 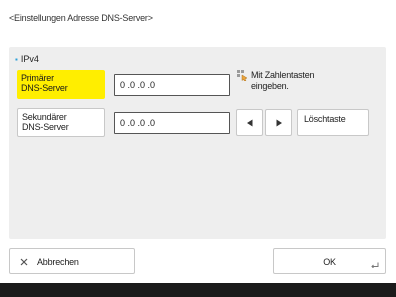 I want to click on backspace-button: Löschtaste, so click(x=333, y=122).